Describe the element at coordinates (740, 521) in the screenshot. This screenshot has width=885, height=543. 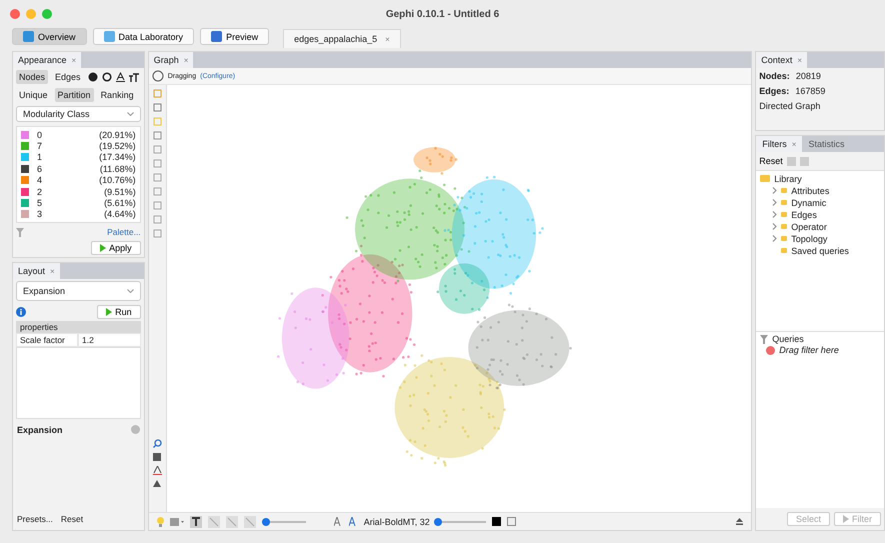
I see `eject-icon` at that location.